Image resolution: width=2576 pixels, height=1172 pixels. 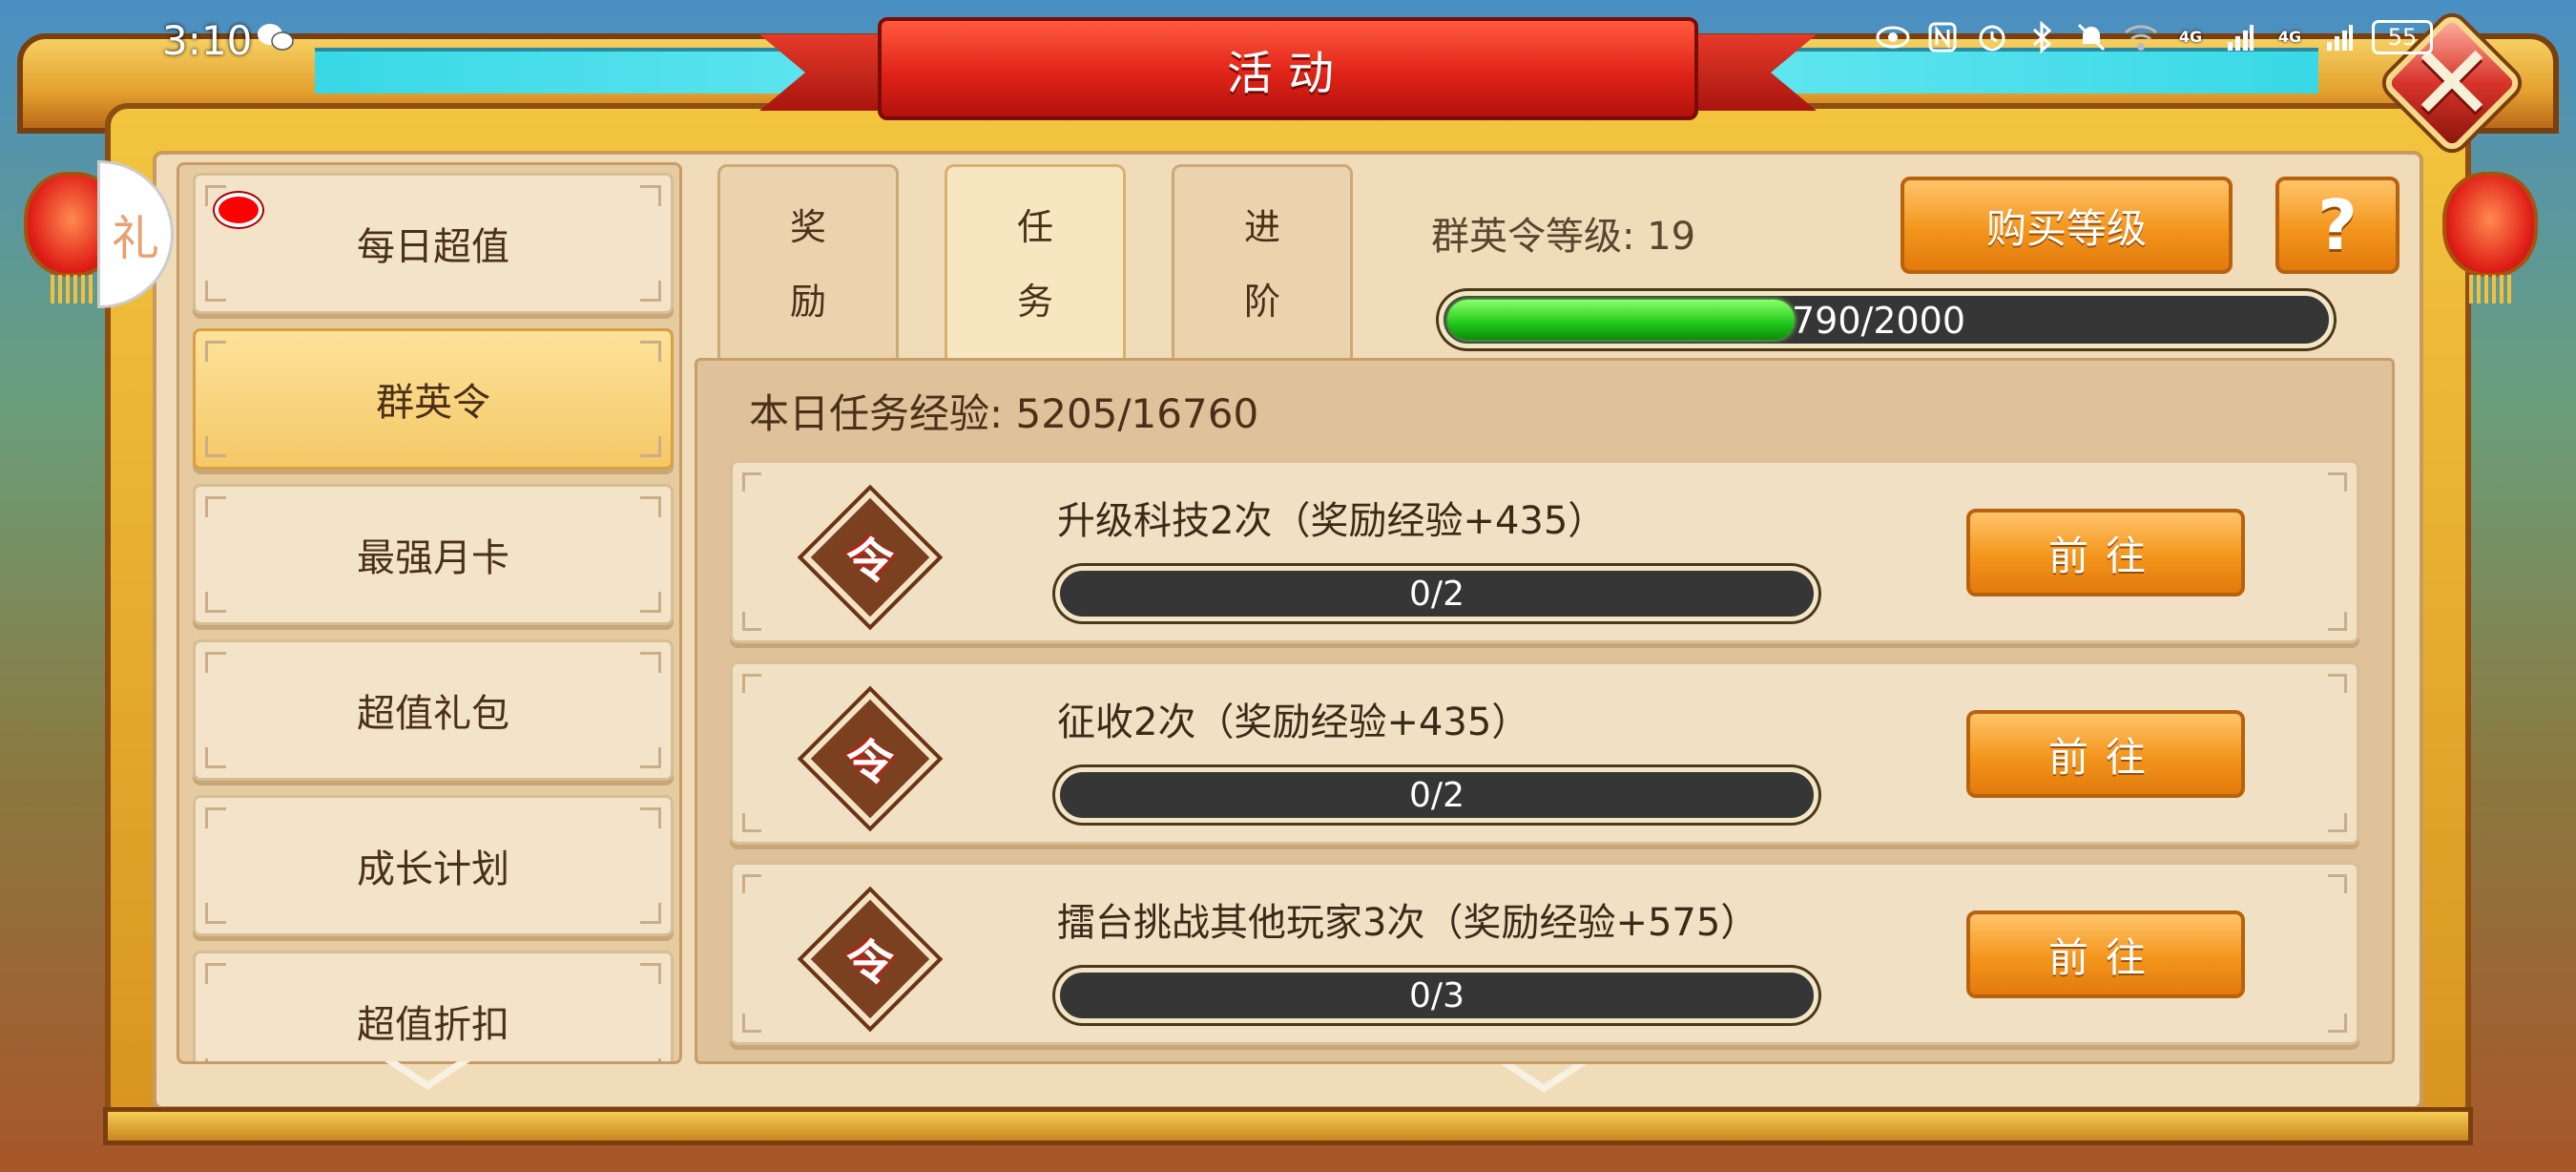 What do you see at coordinates (2042, 37) in the screenshot?
I see `bluetooth-icon` at bounding box center [2042, 37].